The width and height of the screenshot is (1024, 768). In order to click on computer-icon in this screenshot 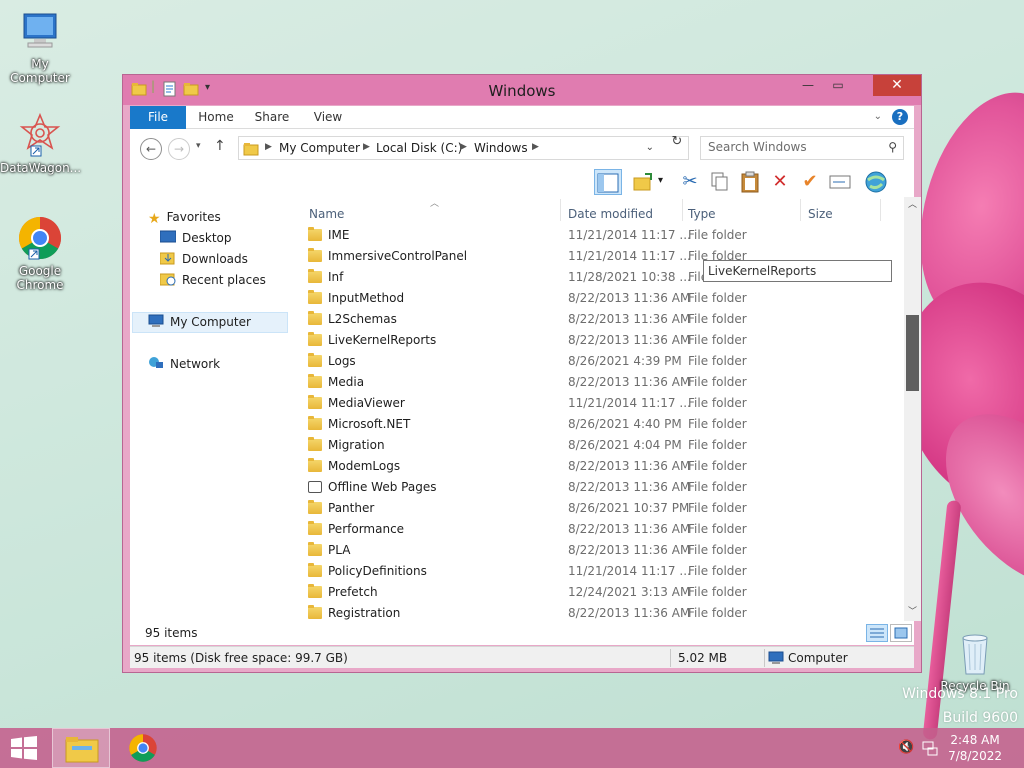, I will do `click(776, 657)`.